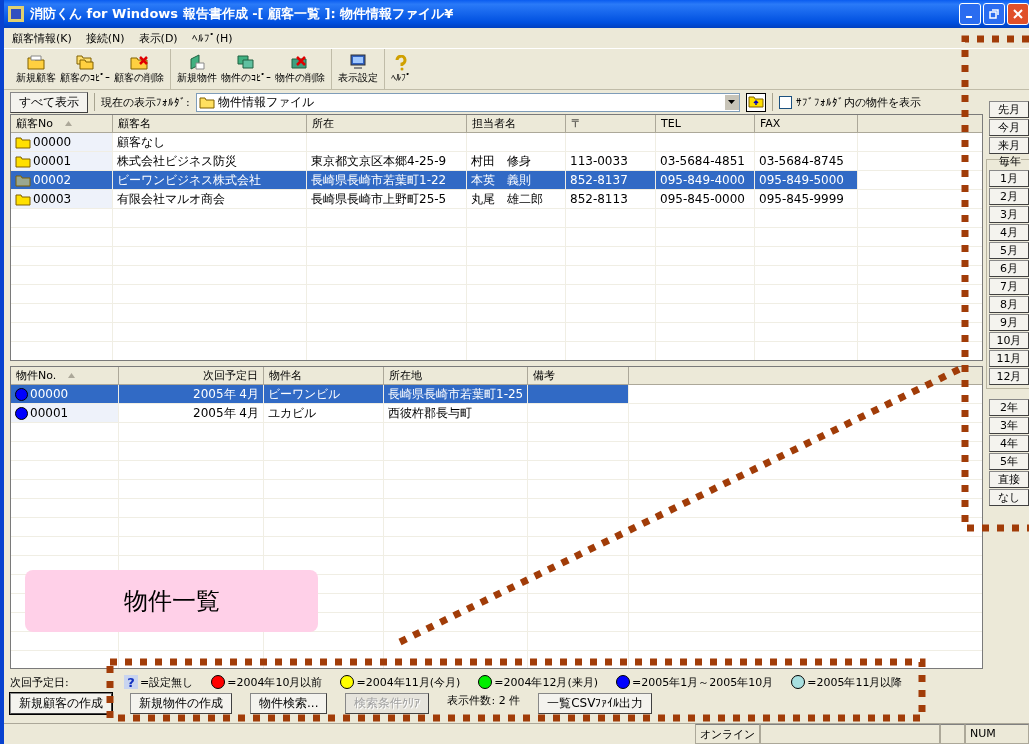  Describe the element at coordinates (806, 180) in the screenshot. I see `table-cell: 095-849-5000` at that location.